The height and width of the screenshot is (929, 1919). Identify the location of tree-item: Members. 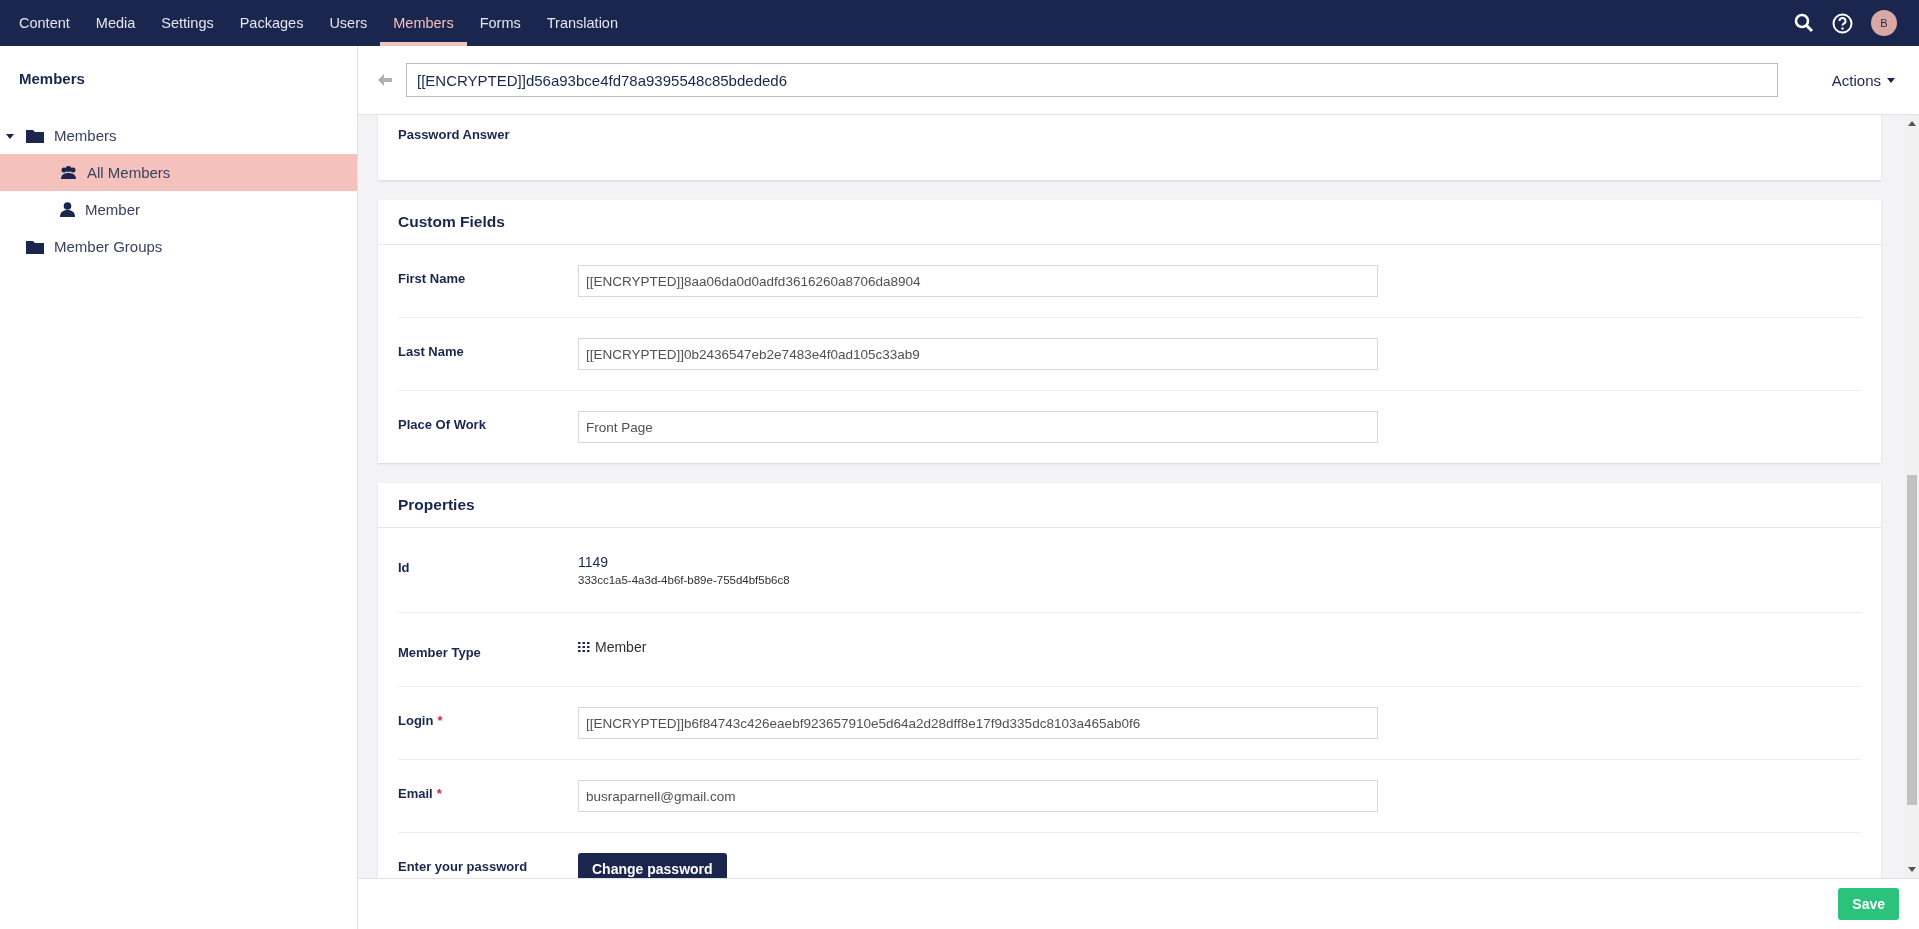
(178, 135).